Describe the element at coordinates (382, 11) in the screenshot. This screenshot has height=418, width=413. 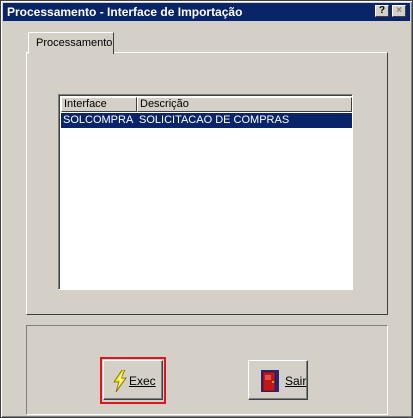
I see `help-button: ?` at that location.